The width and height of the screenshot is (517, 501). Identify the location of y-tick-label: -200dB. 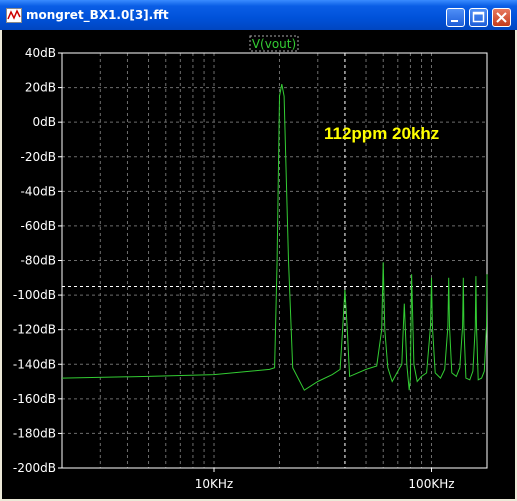
(34, 468).